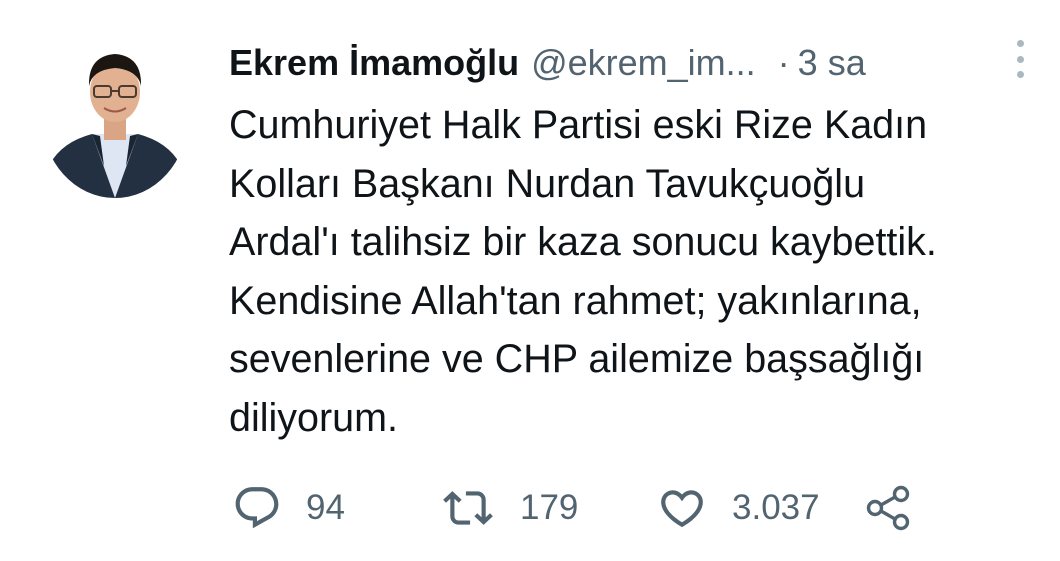 This screenshot has height=561, width=1060. I want to click on heart-icon, so click(682, 508).